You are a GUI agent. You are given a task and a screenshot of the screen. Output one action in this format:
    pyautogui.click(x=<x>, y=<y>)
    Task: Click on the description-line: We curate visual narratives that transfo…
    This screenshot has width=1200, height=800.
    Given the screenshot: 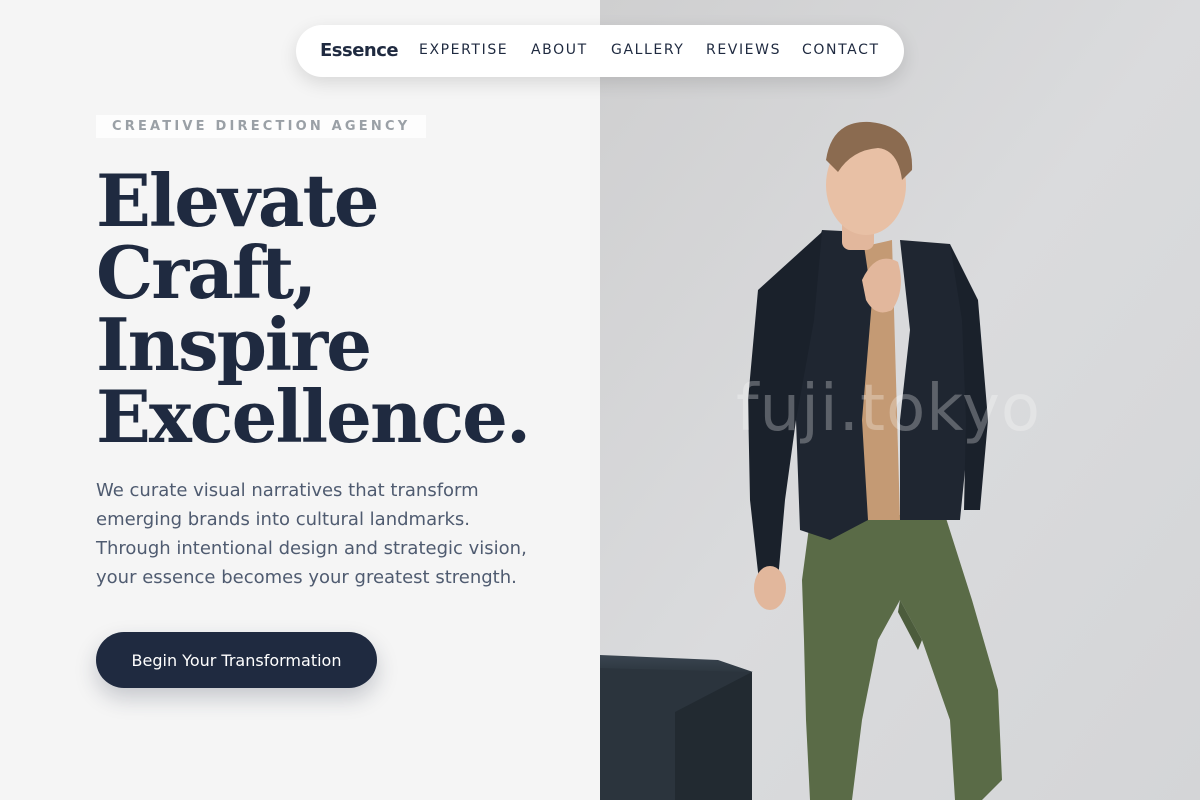 What is the action you would take?
    pyautogui.click(x=287, y=490)
    